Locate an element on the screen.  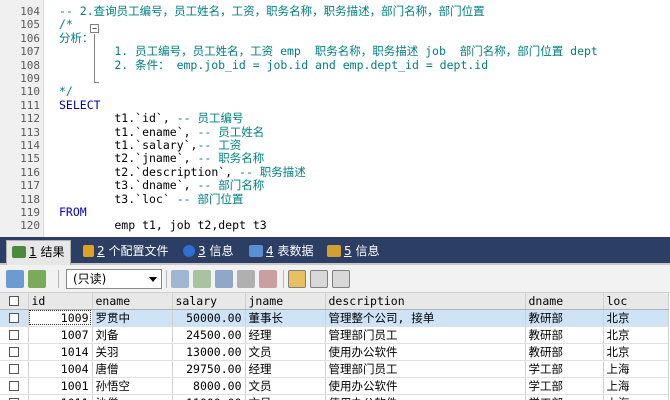
tab-table-data: 4 表数据 is located at coordinates (281, 252).